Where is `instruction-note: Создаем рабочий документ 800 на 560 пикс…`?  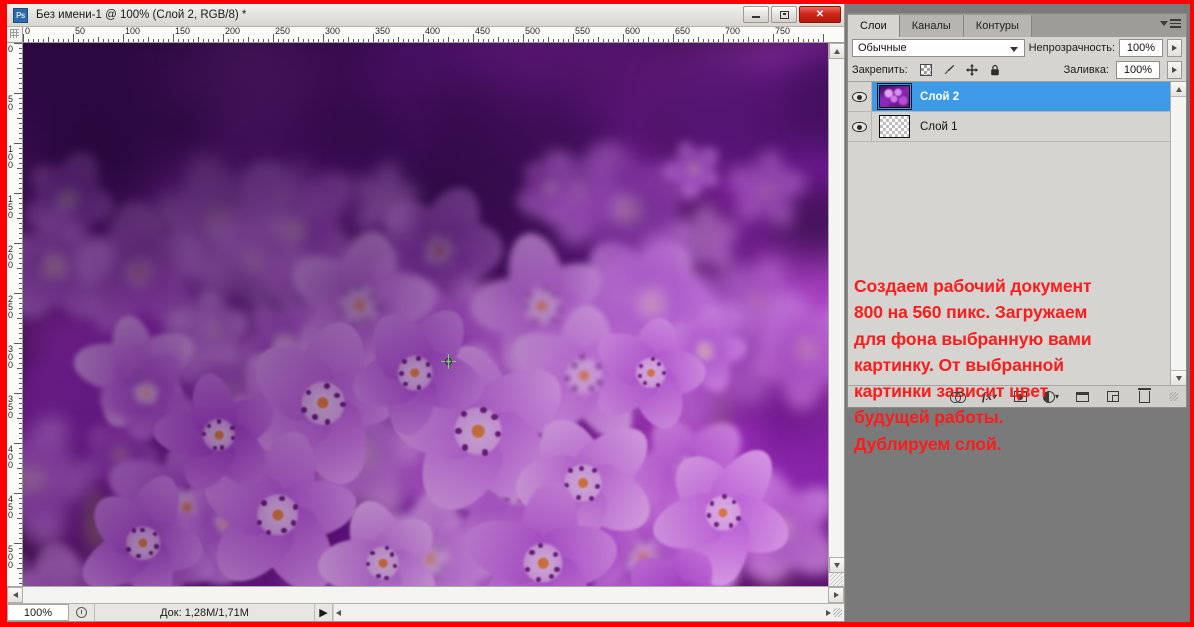
instruction-note: Создаем рабочий документ 800 на 560 пикс… is located at coordinates (1001, 363).